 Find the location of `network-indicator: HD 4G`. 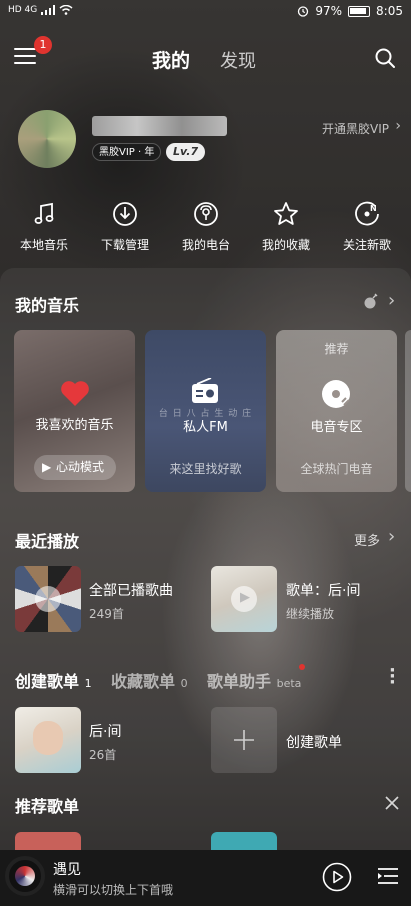

network-indicator: HD 4G is located at coordinates (23, 10).